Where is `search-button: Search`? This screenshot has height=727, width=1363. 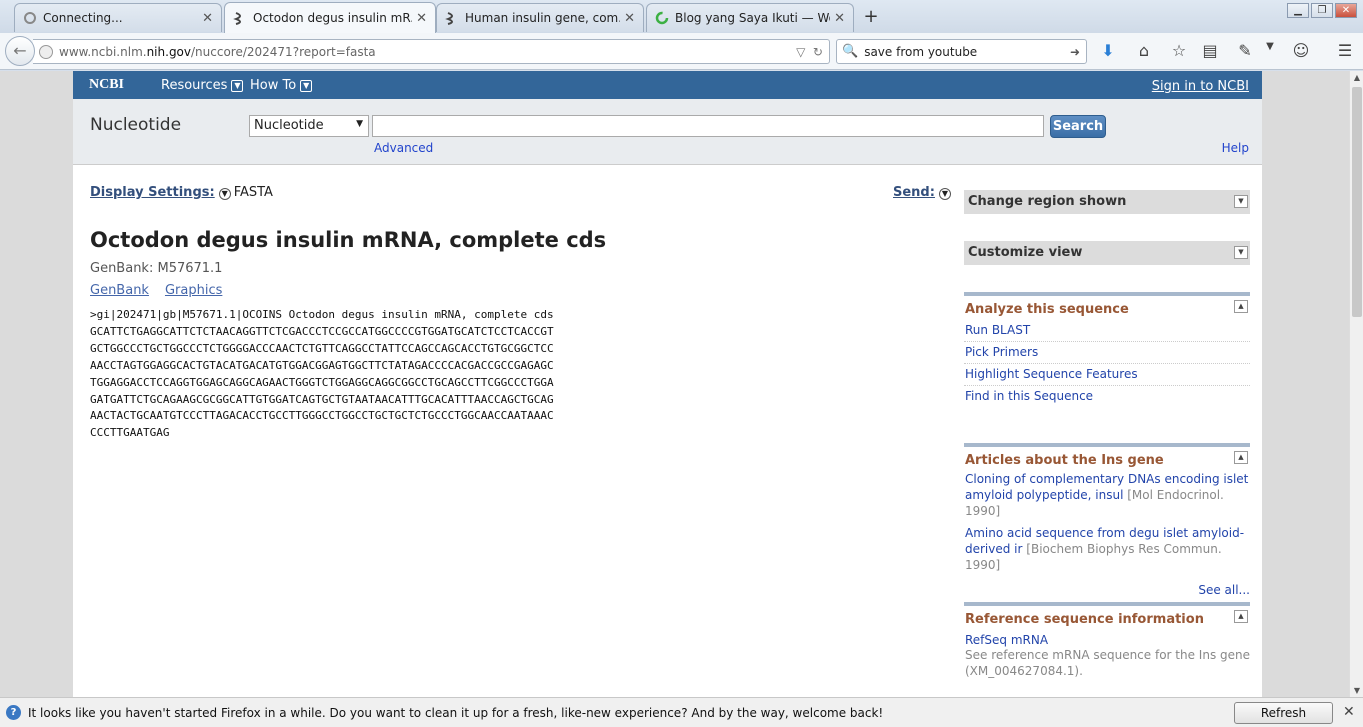 search-button: Search is located at coordinates (1078, 126).